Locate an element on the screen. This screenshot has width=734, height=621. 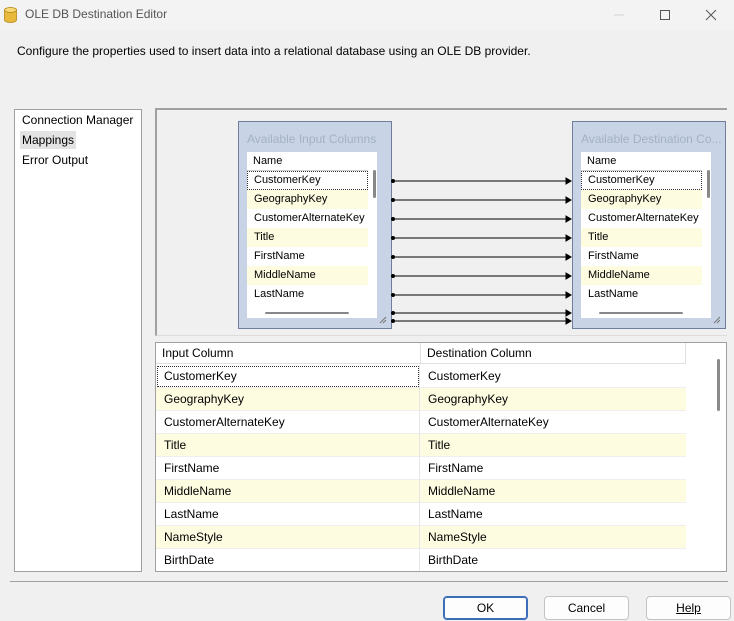
table-row: NameStyle NameStyle is located at coordinates (421, 537).